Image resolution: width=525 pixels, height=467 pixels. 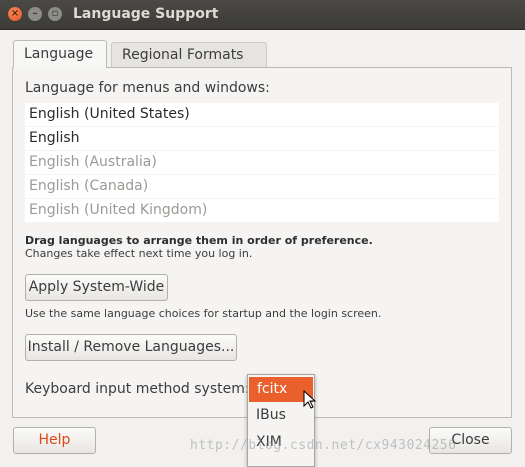 What do you see at coordinates (137, 389) in the screenshot?
I see `keyboard-input-label: Keyboard input method system:` at bounding box center [137, 389].